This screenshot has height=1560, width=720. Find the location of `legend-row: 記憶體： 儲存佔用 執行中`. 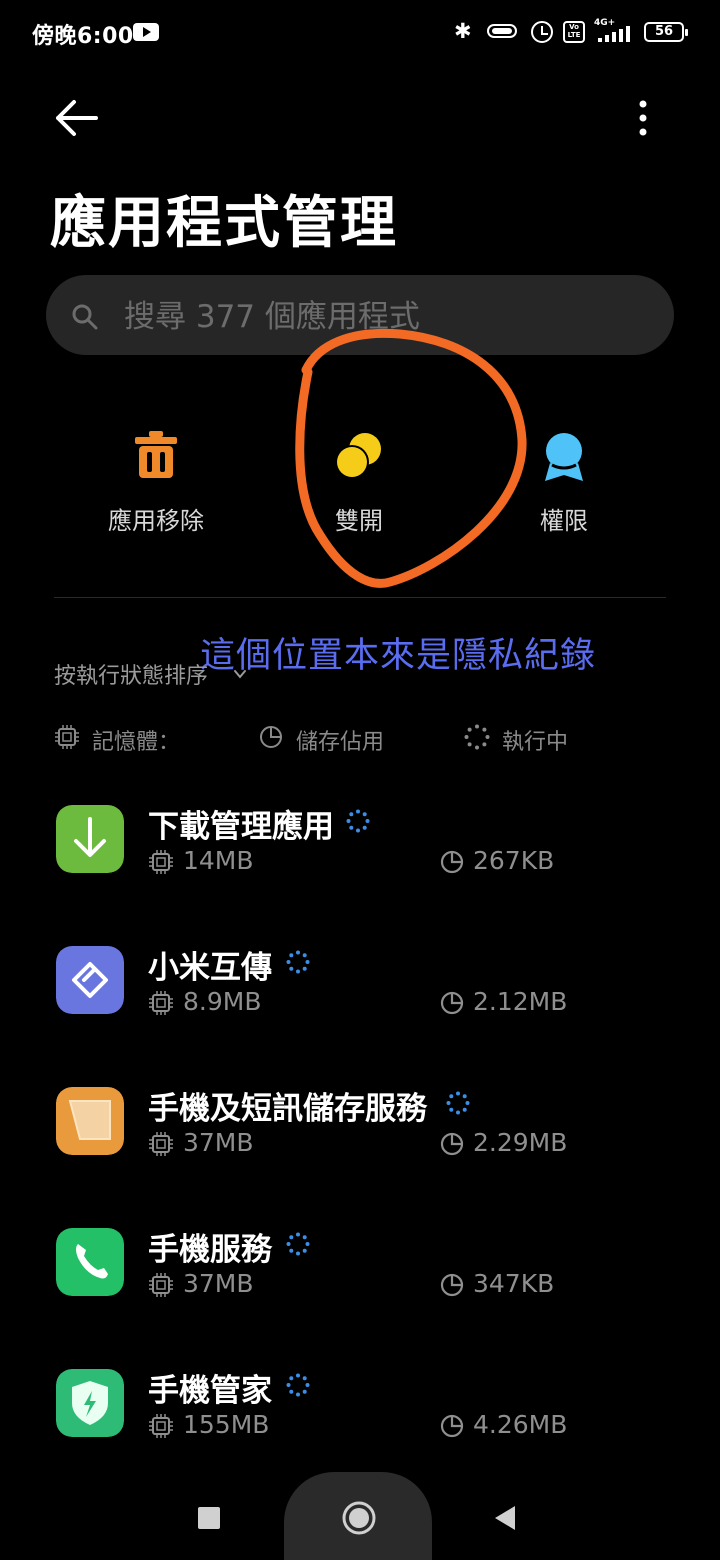

legend-row: 記憶體： 儲存佔用 執行中 is located at coordinates (364, 738).